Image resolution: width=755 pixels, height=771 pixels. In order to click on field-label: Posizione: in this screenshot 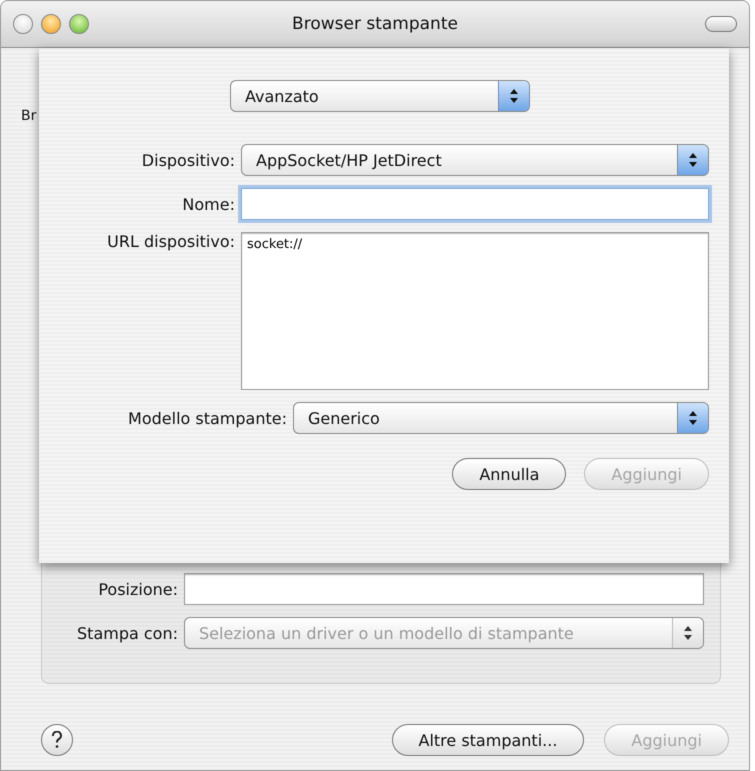, I will do `click(137, 589)`.